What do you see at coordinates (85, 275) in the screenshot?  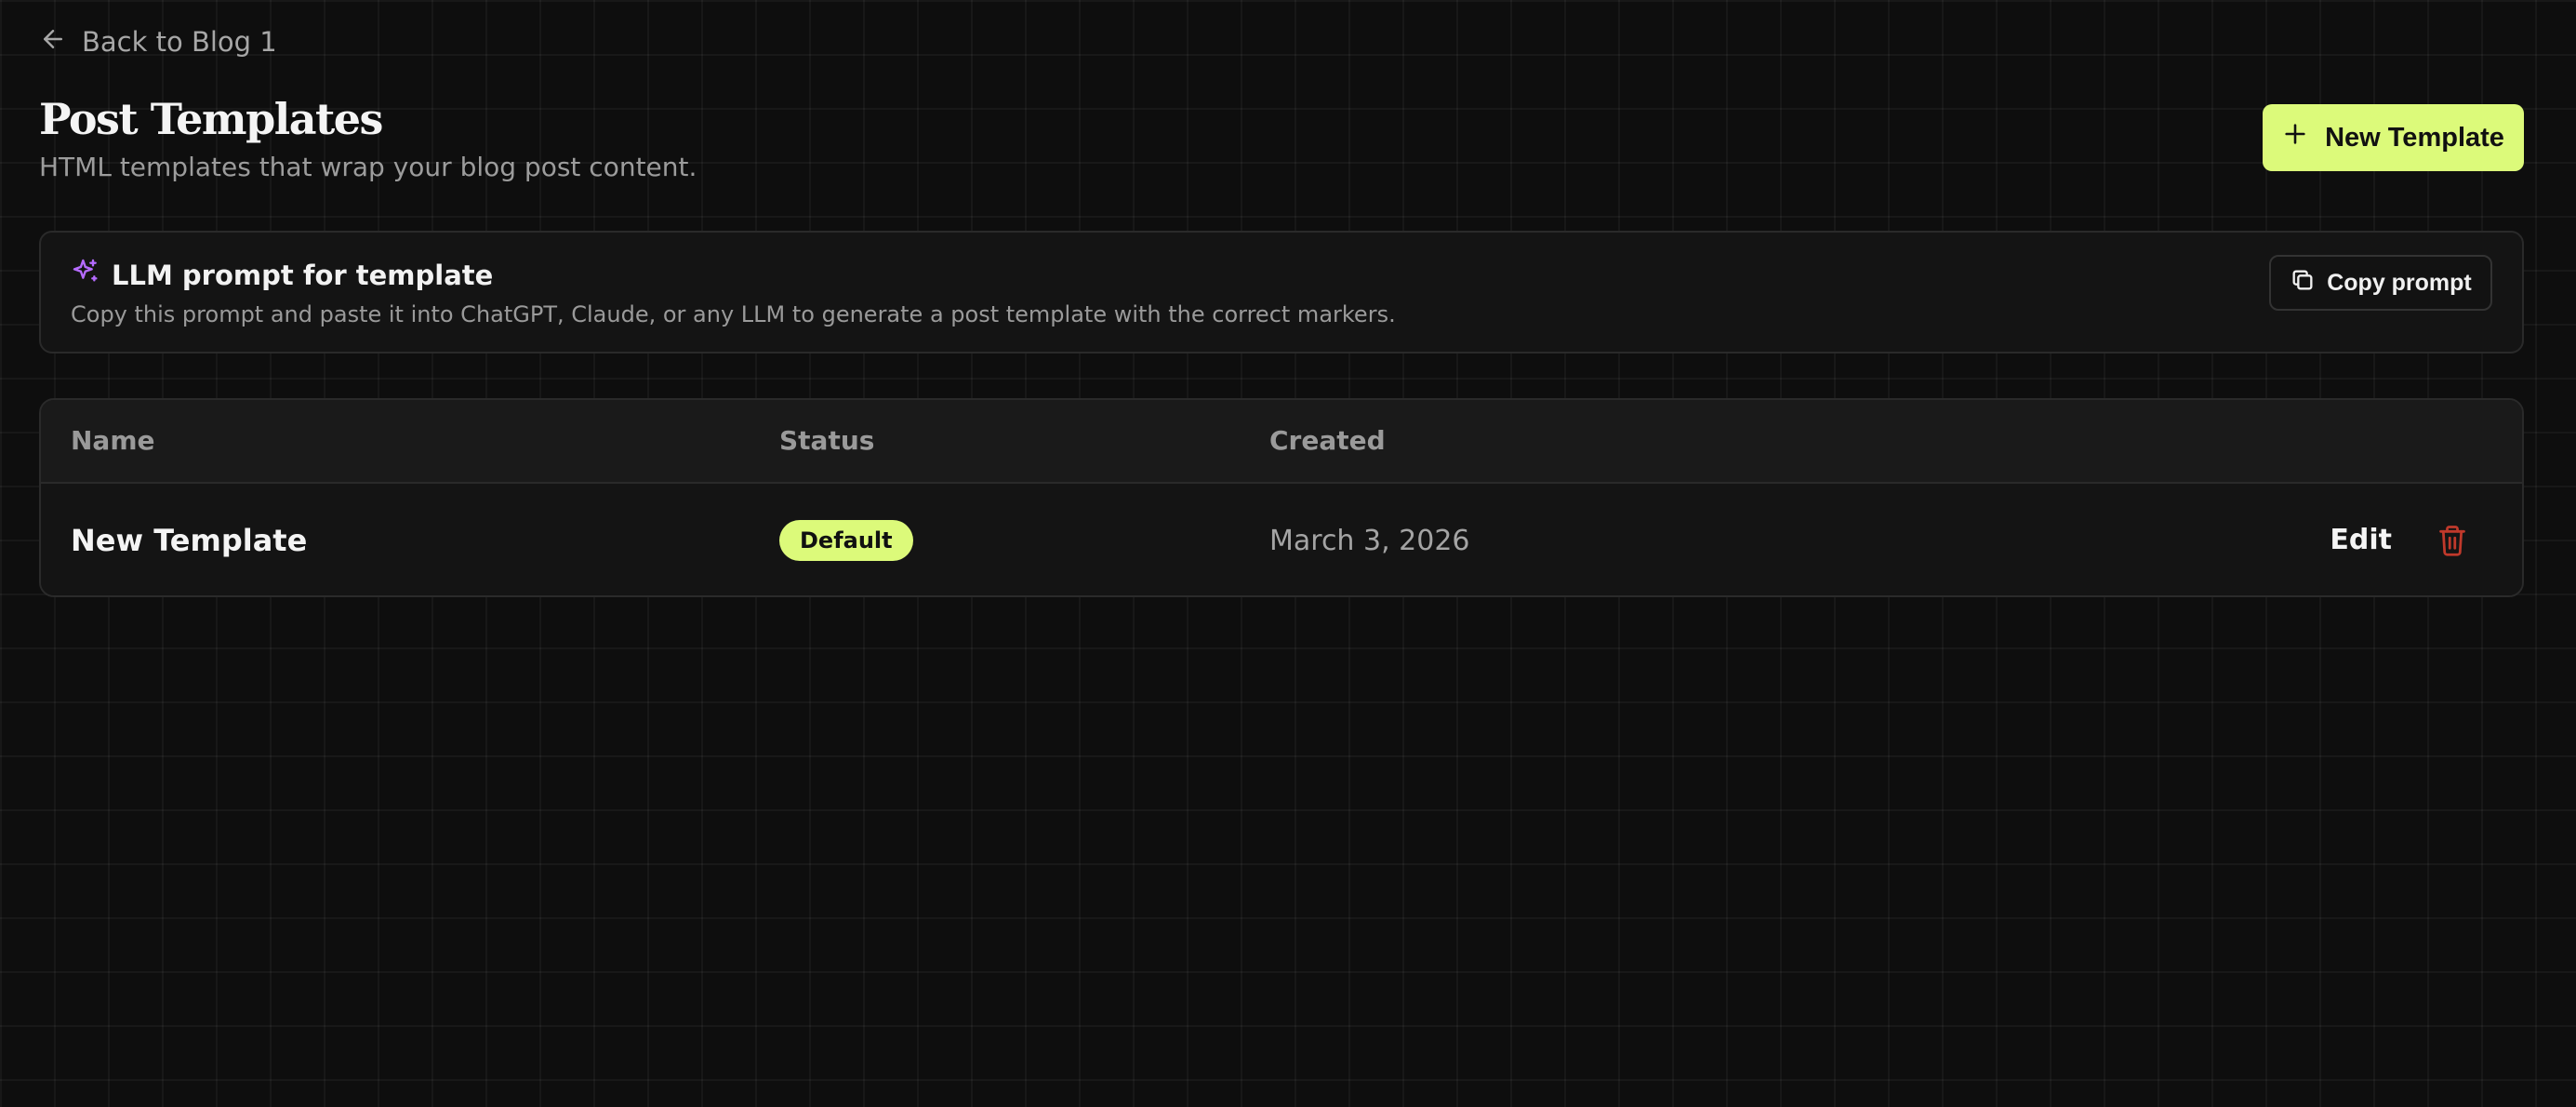 I see `sparkles-icon` at bounding box center [85, 275].